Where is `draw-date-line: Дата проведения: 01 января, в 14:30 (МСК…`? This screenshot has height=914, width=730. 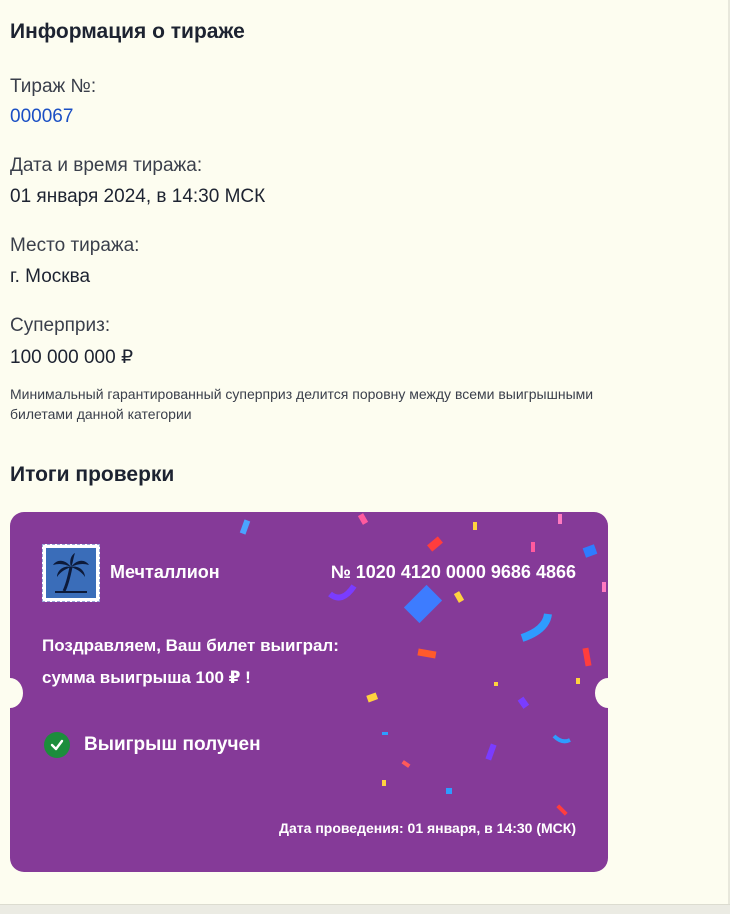 draw-date-line: Дата проведения: 01 января, в 14:30 (МСК… is located at coordinates (427, 828).